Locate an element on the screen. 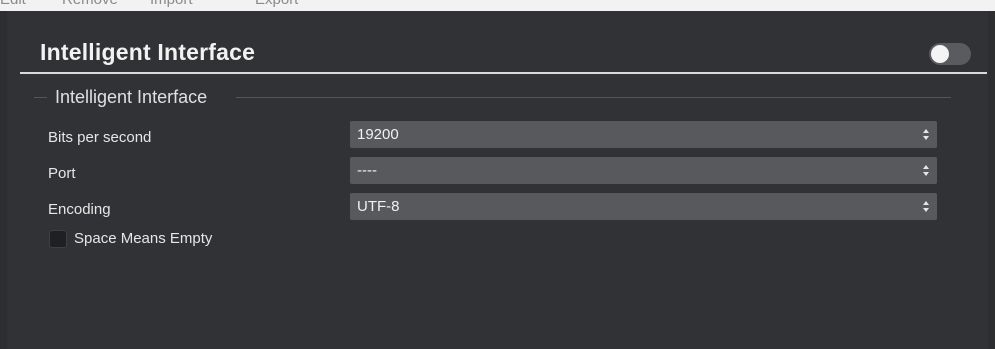 The height and width of the screenshot is (349, 995). fieldset-border-right is located at coordinates (593, 97).